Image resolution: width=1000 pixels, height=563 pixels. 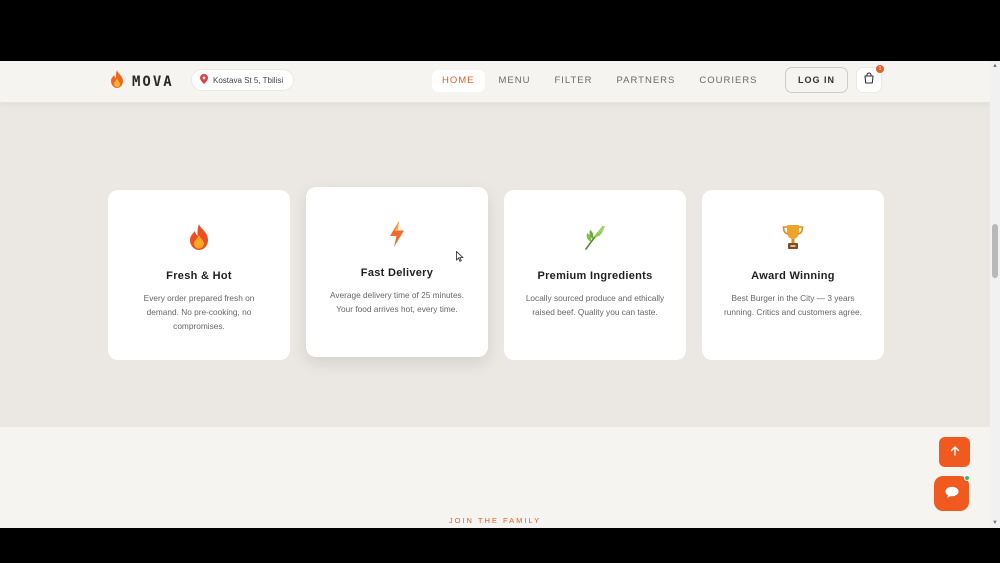 What do you see at coordinates (995, 523) in the screenshot?
I see `scroll-down-arrow-icon: ▼` at bounding box center [995, 523].